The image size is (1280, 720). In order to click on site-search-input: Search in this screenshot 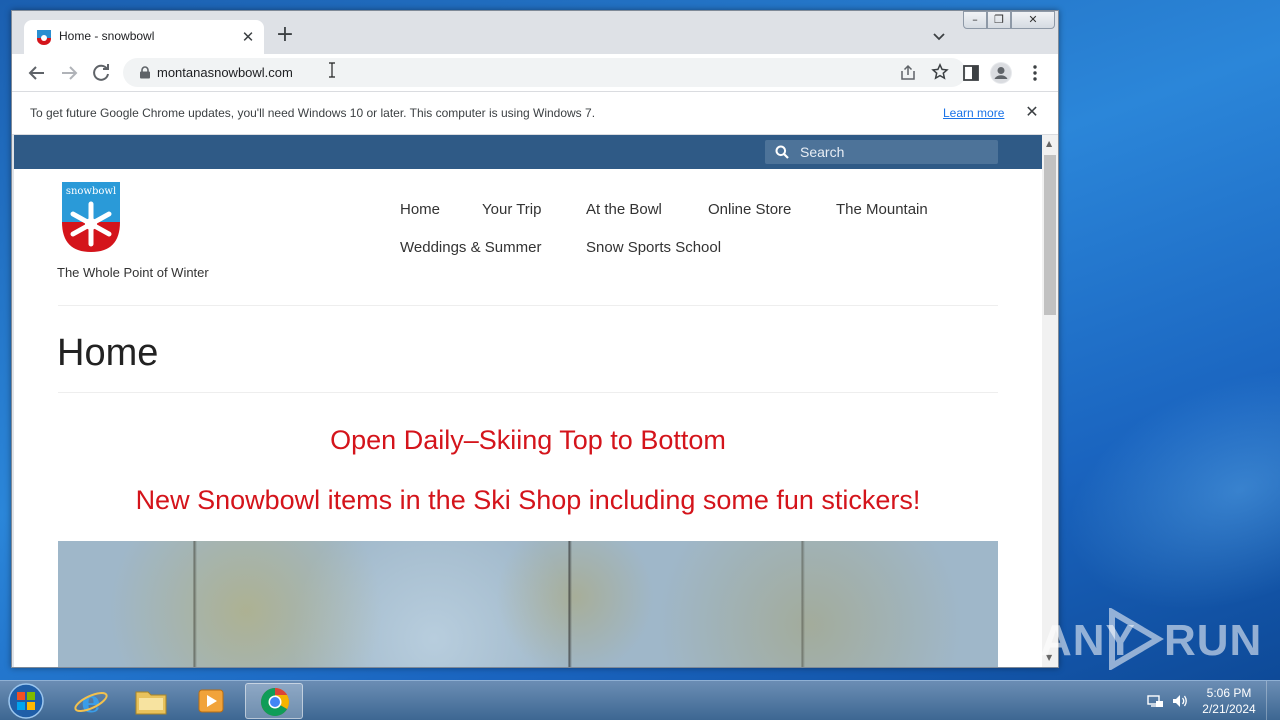, I will do `click(881, 152)`.